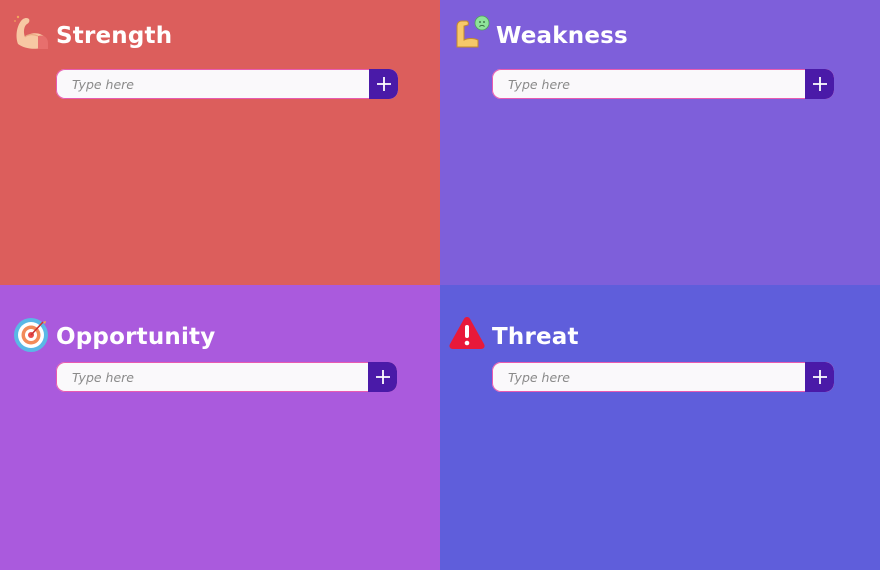 Image resolution: width=880 pixels, height=570 pixels. What do you see at coordinates (471, 33) in the screenshot?
I see `weak-arm-sad-face-icon` at bounding box center [471, 33].